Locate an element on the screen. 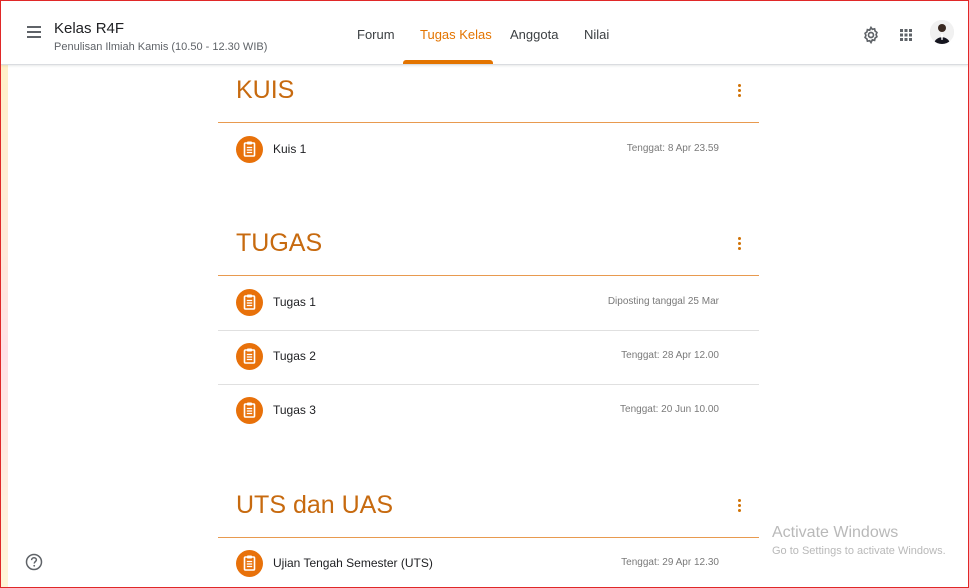 Image resolution: width=969 pixels, height=588 pixels. tab-forum: Forum is located at coordinates (376, 34).